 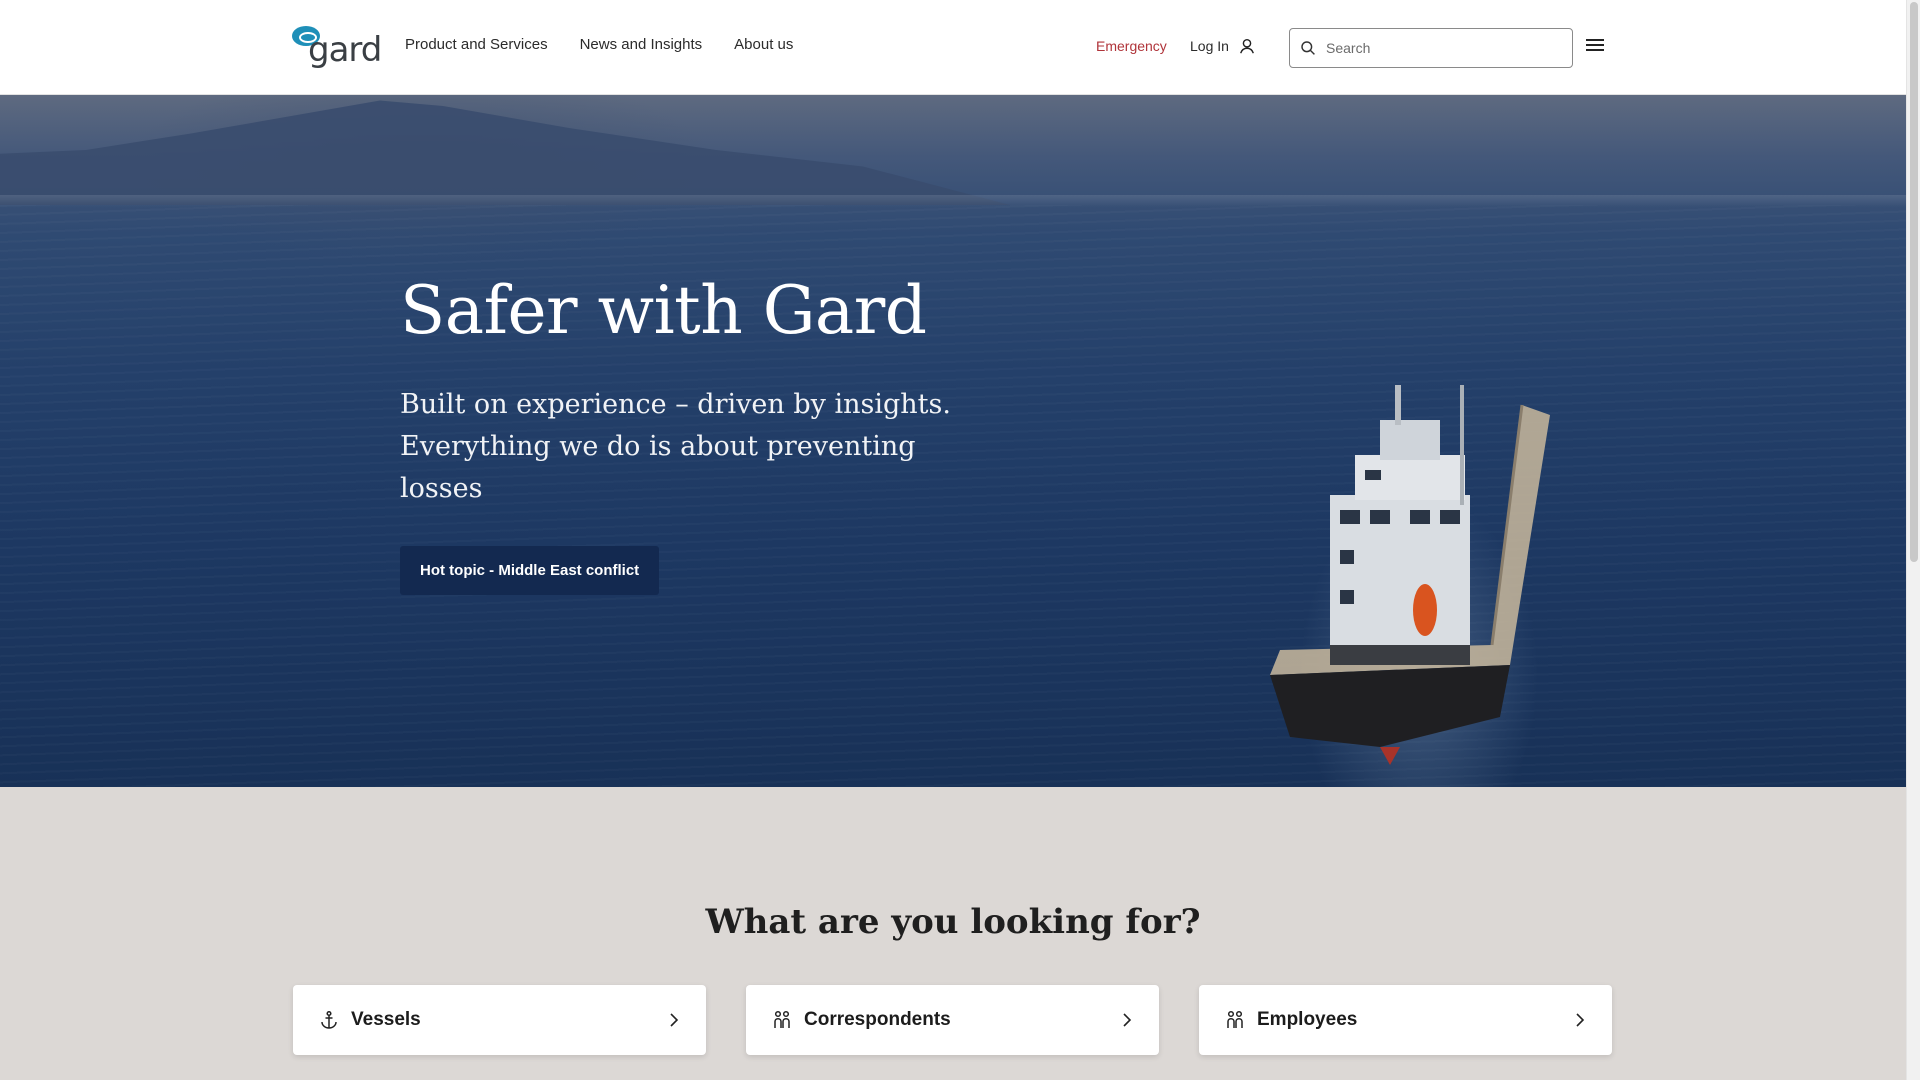 What do you see at coordinates (329, 1019) in the screenshot?
I see `anchor-icon` at bounding box center [329, 1019].